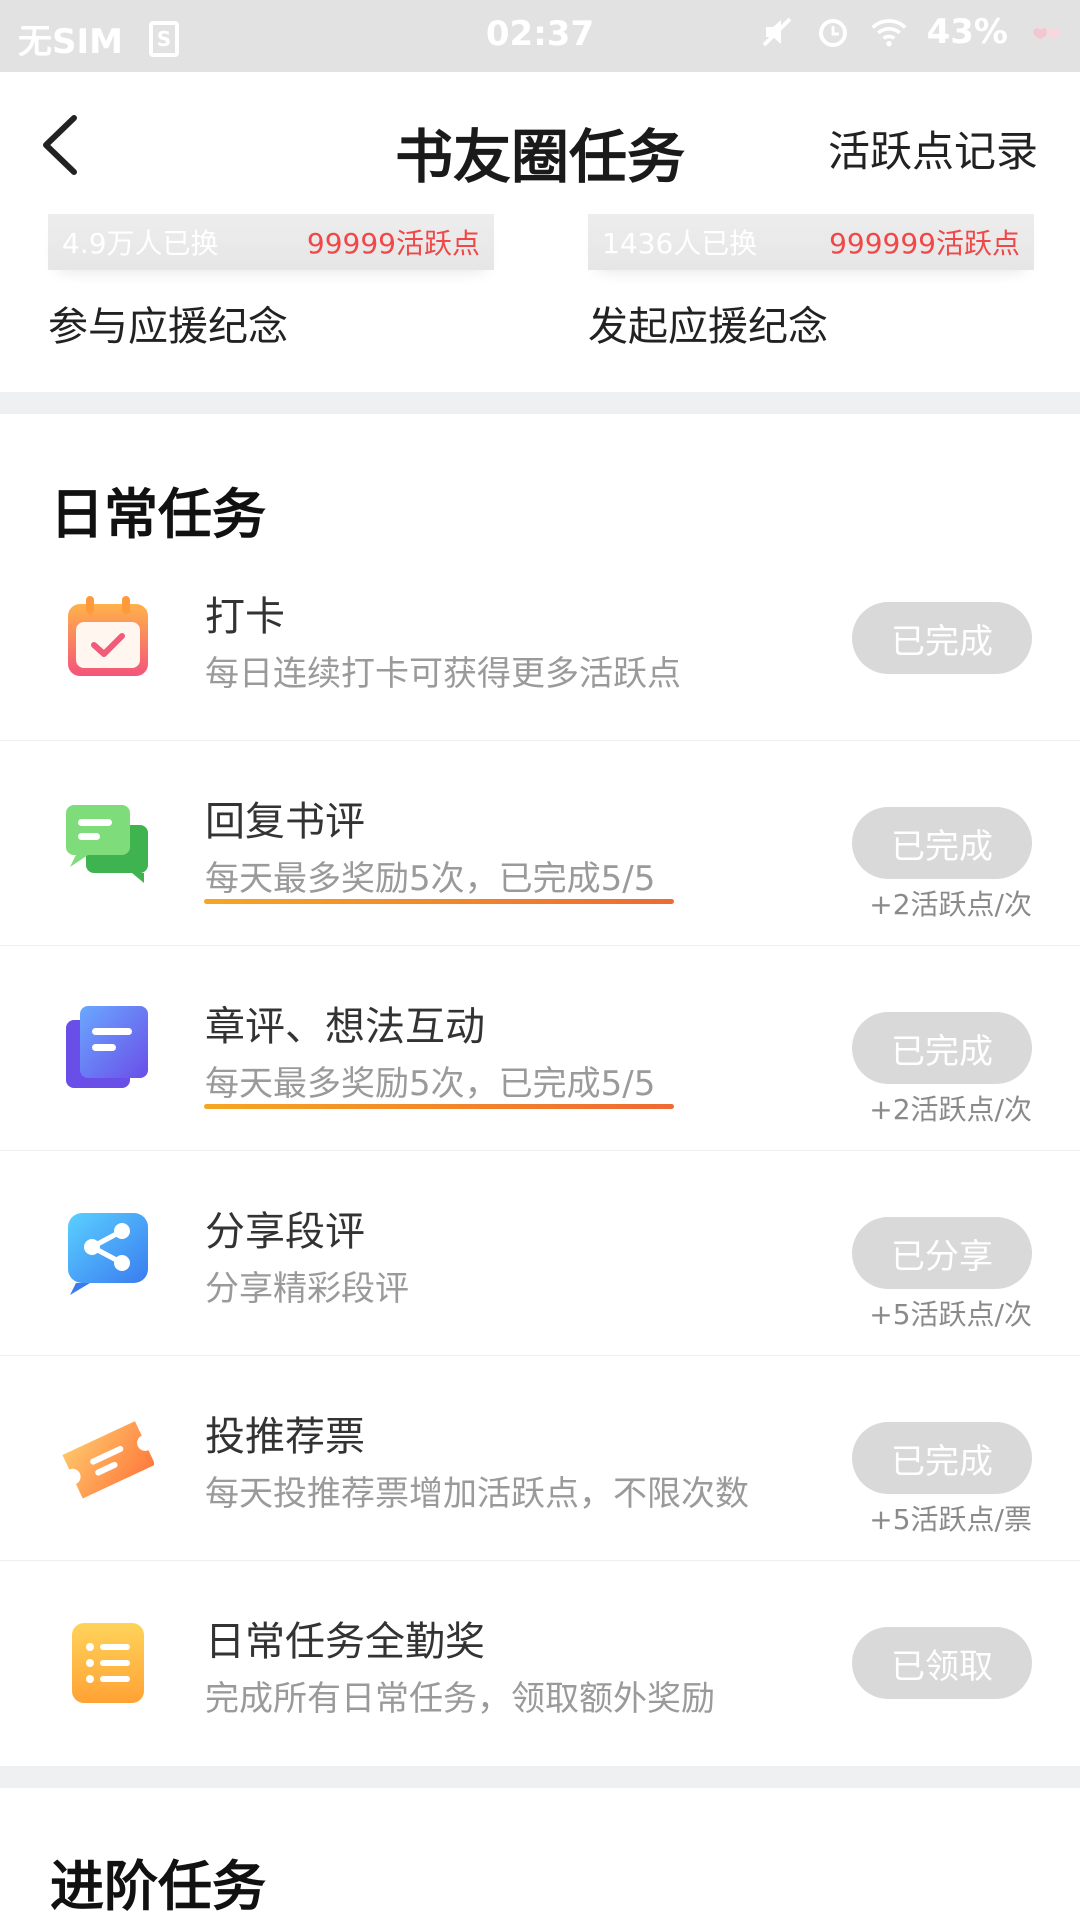 The height and width of the screenshot is (1920, 1080). Describe the element at coordinates (271, 242) in the screenshot. I see `support-bar: 4.9万人已换 99999活跃点` at that location.